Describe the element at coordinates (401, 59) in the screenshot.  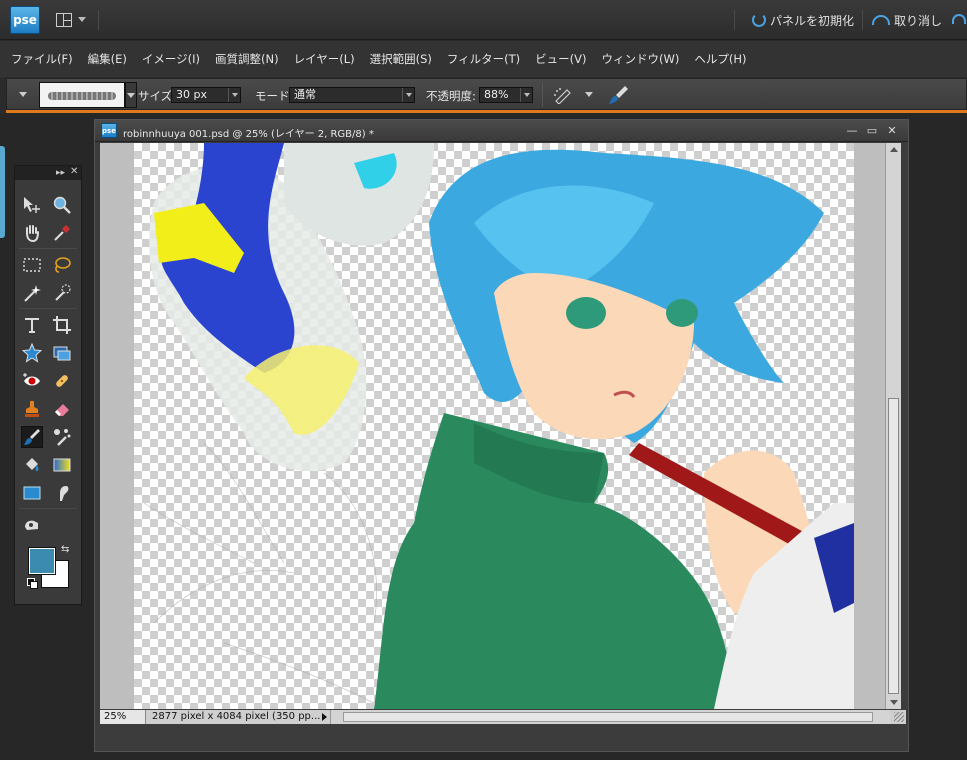
I see `menu-select: 選択範囲(S)` at that location.